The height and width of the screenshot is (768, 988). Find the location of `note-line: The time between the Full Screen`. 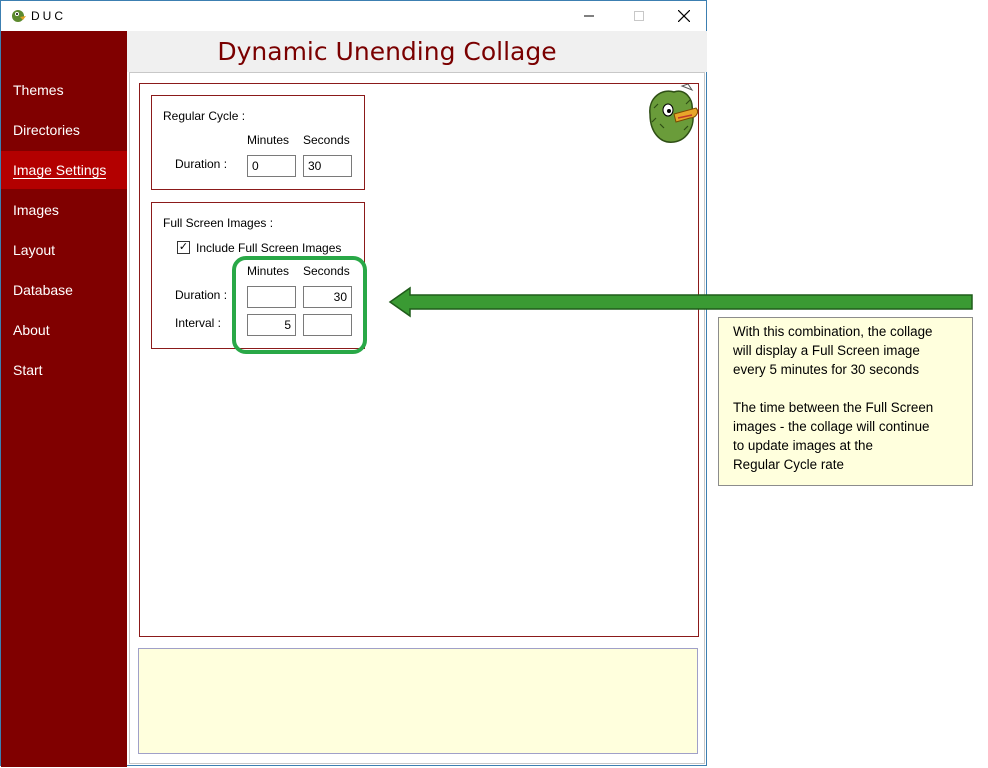

note-line: The time between the Full Screen is located at coordinates (833, 407).